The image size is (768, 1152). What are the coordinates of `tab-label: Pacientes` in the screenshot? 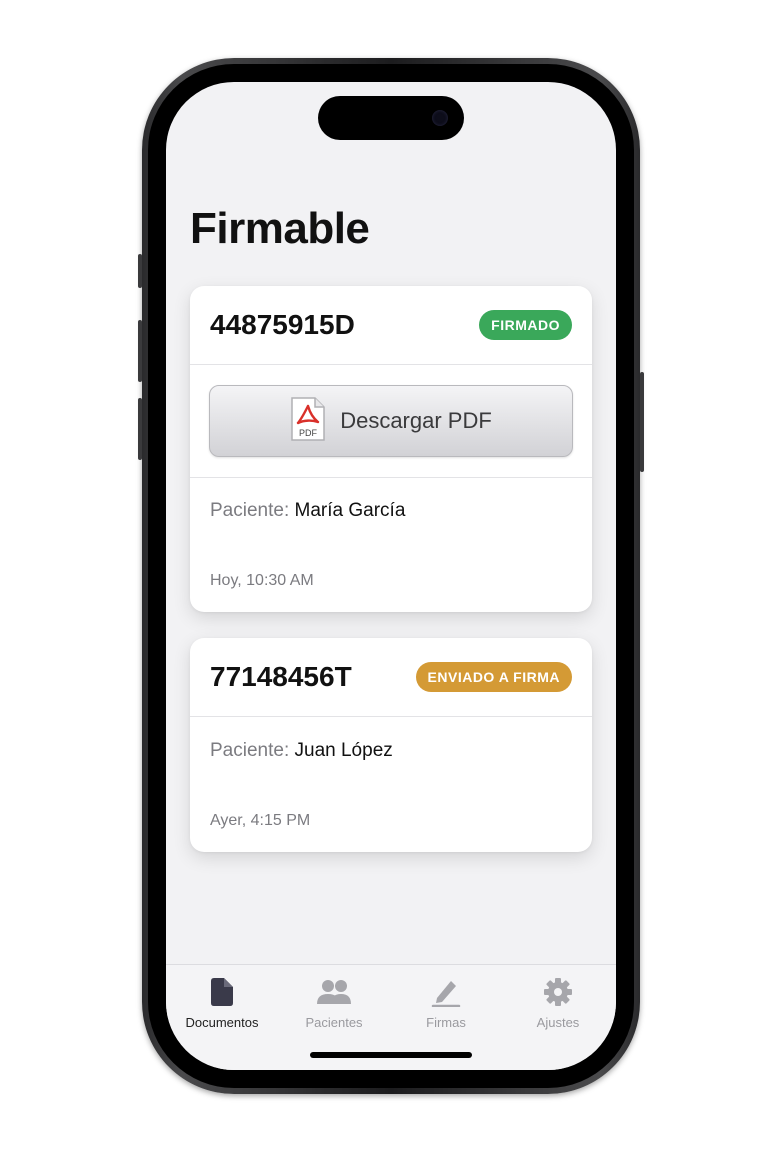 It's located at (334, 1022).